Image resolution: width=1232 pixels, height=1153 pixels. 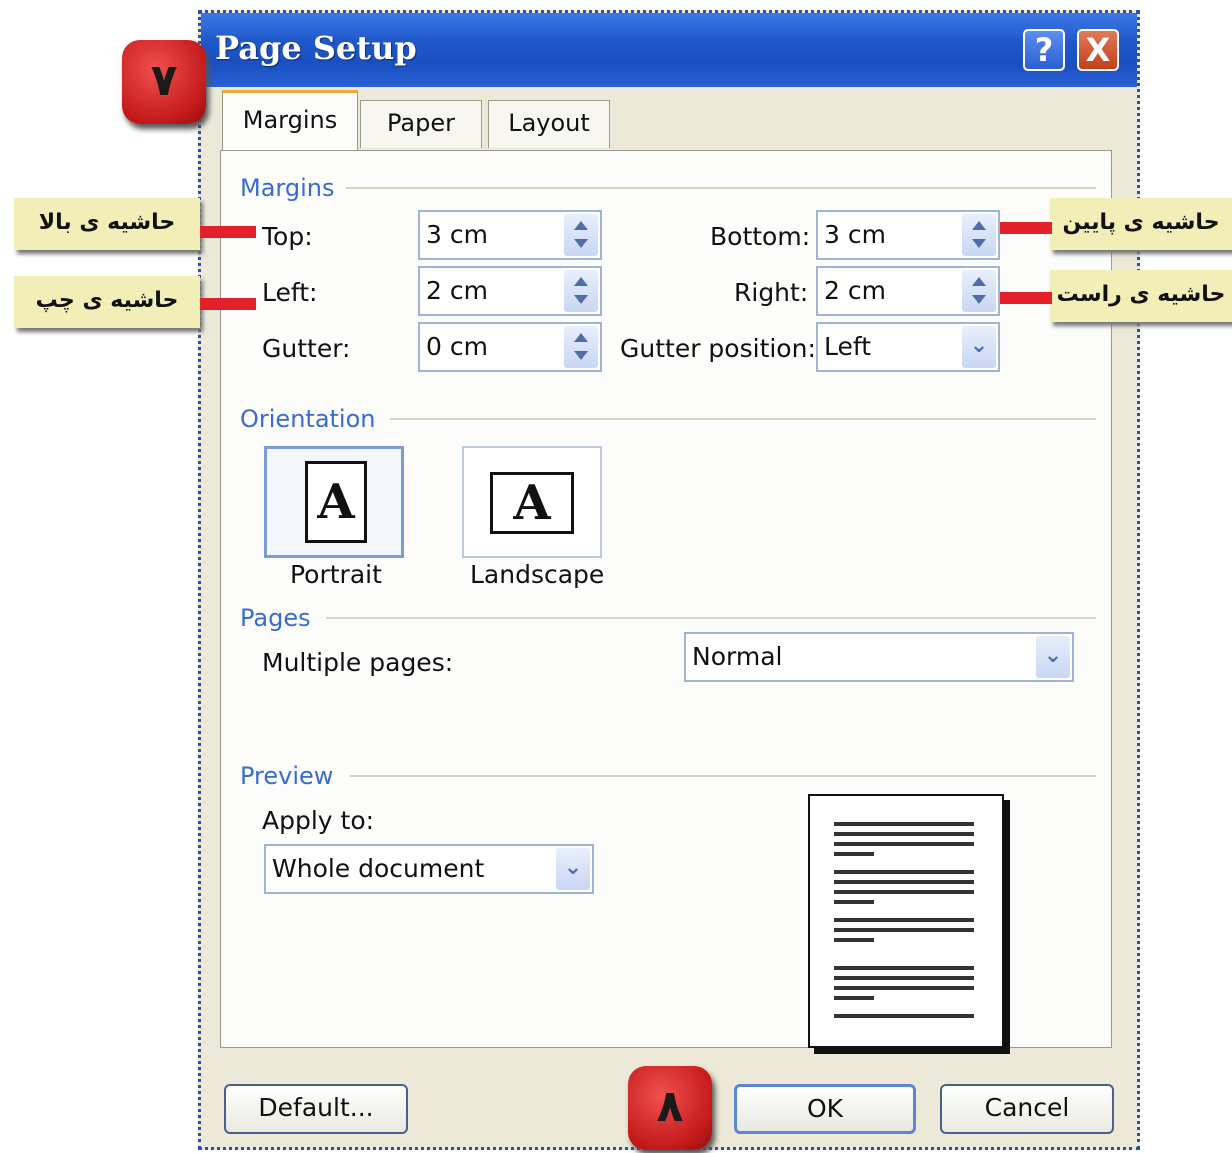 I want to click on gutter-input: 0 cm, so click(x=510, y=347).